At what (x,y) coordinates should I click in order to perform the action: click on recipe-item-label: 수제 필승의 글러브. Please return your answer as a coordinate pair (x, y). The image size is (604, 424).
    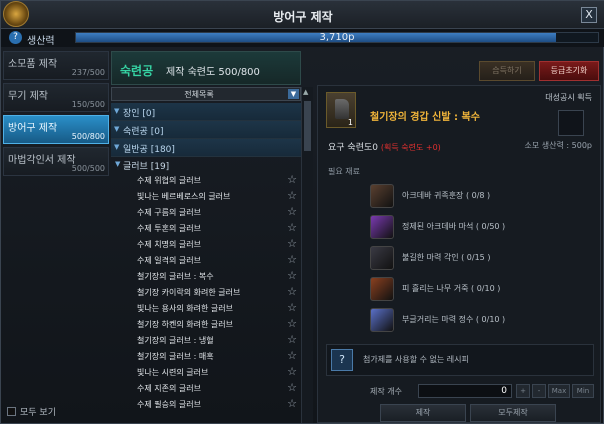
    Looking at the image, I should click on (169, 404).